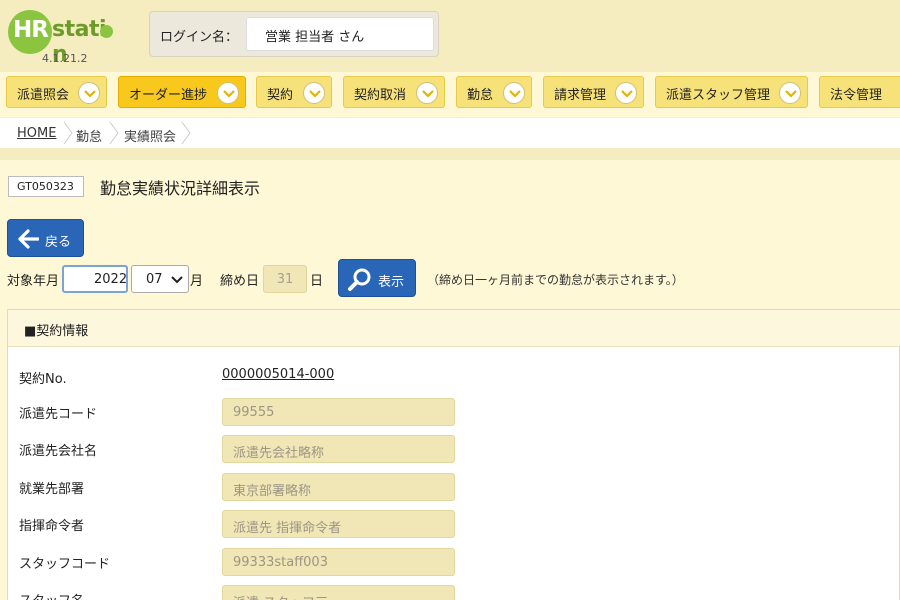 Image resolution: width=900 pixels, height=600 pixels. Describe the element at coordinates (317, 281) in the screenshot. I see `day-suffix: 日` at that location.